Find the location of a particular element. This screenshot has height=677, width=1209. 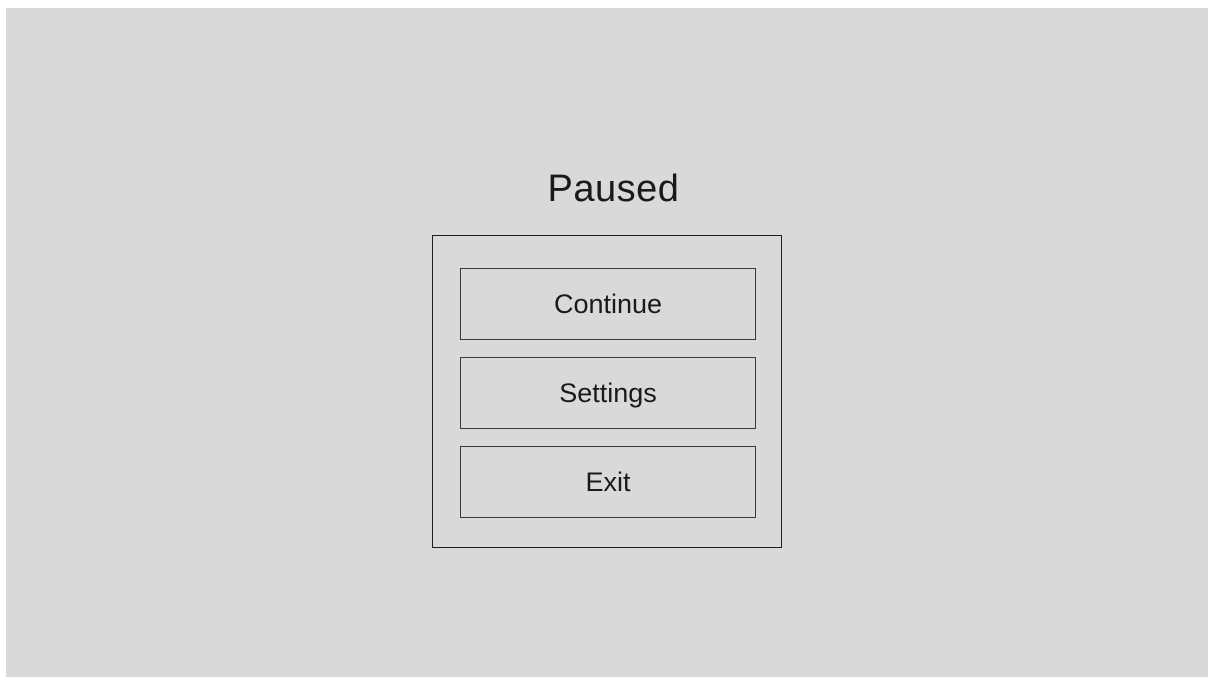

page-title: Paused is located at coordinates (613, 189).